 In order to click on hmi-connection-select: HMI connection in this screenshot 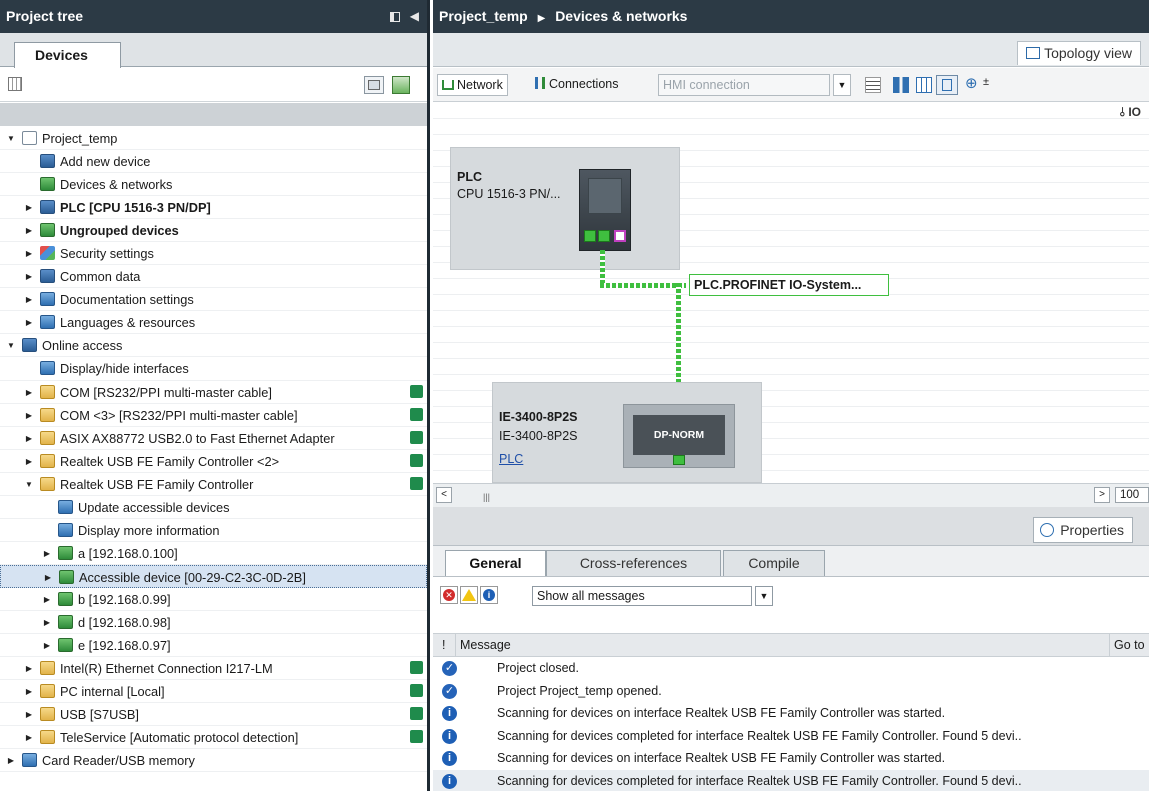, I will do `click(744, 85)`.